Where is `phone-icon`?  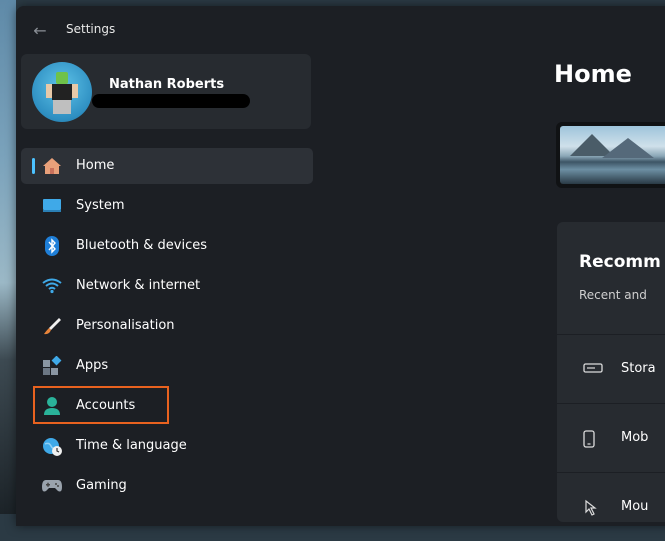
phone-icon is located at coordinates (589, 441).